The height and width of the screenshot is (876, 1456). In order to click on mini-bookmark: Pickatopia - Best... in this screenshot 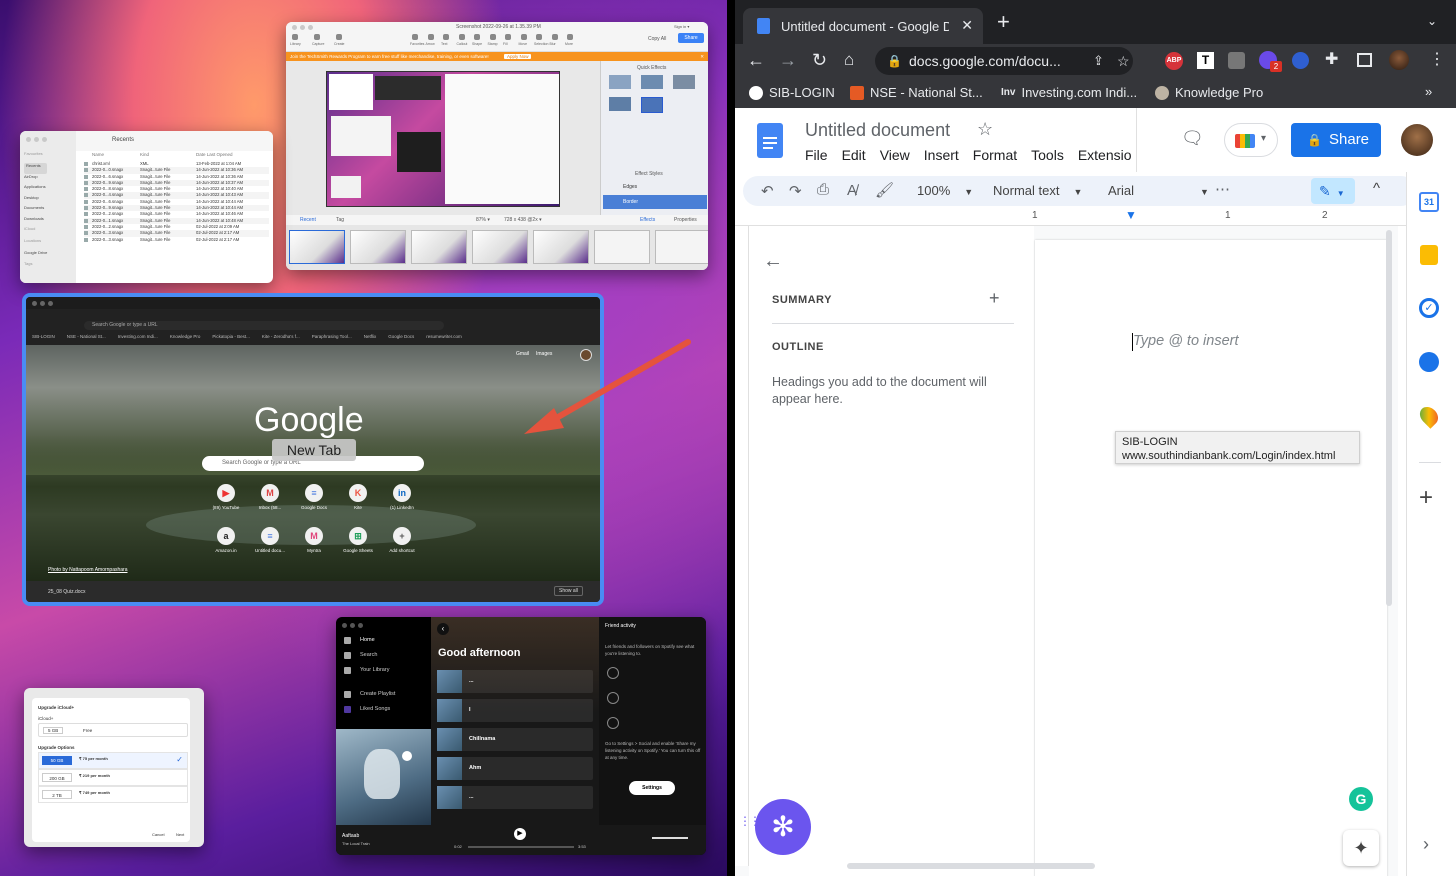, I will do `click(231, 338)`.